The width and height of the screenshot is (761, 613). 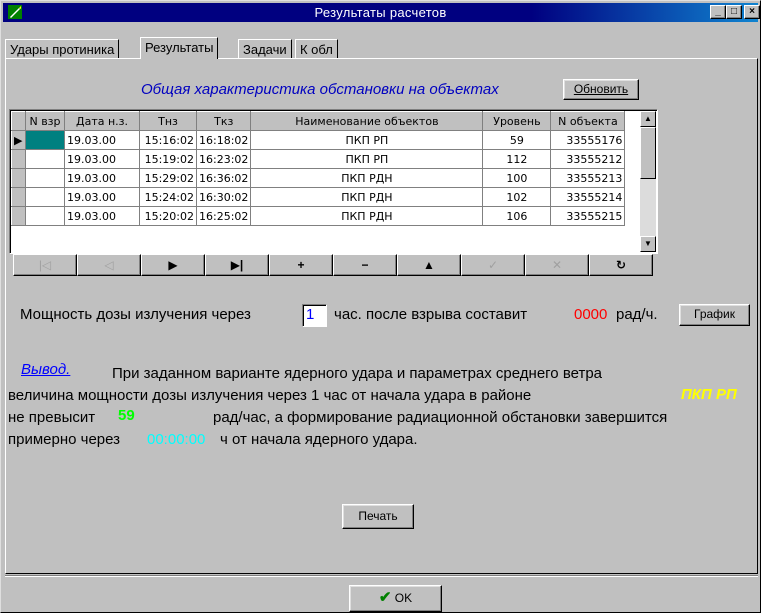 I want to click on cell-tnz: 15:20:02, so click(x=168, y=216).